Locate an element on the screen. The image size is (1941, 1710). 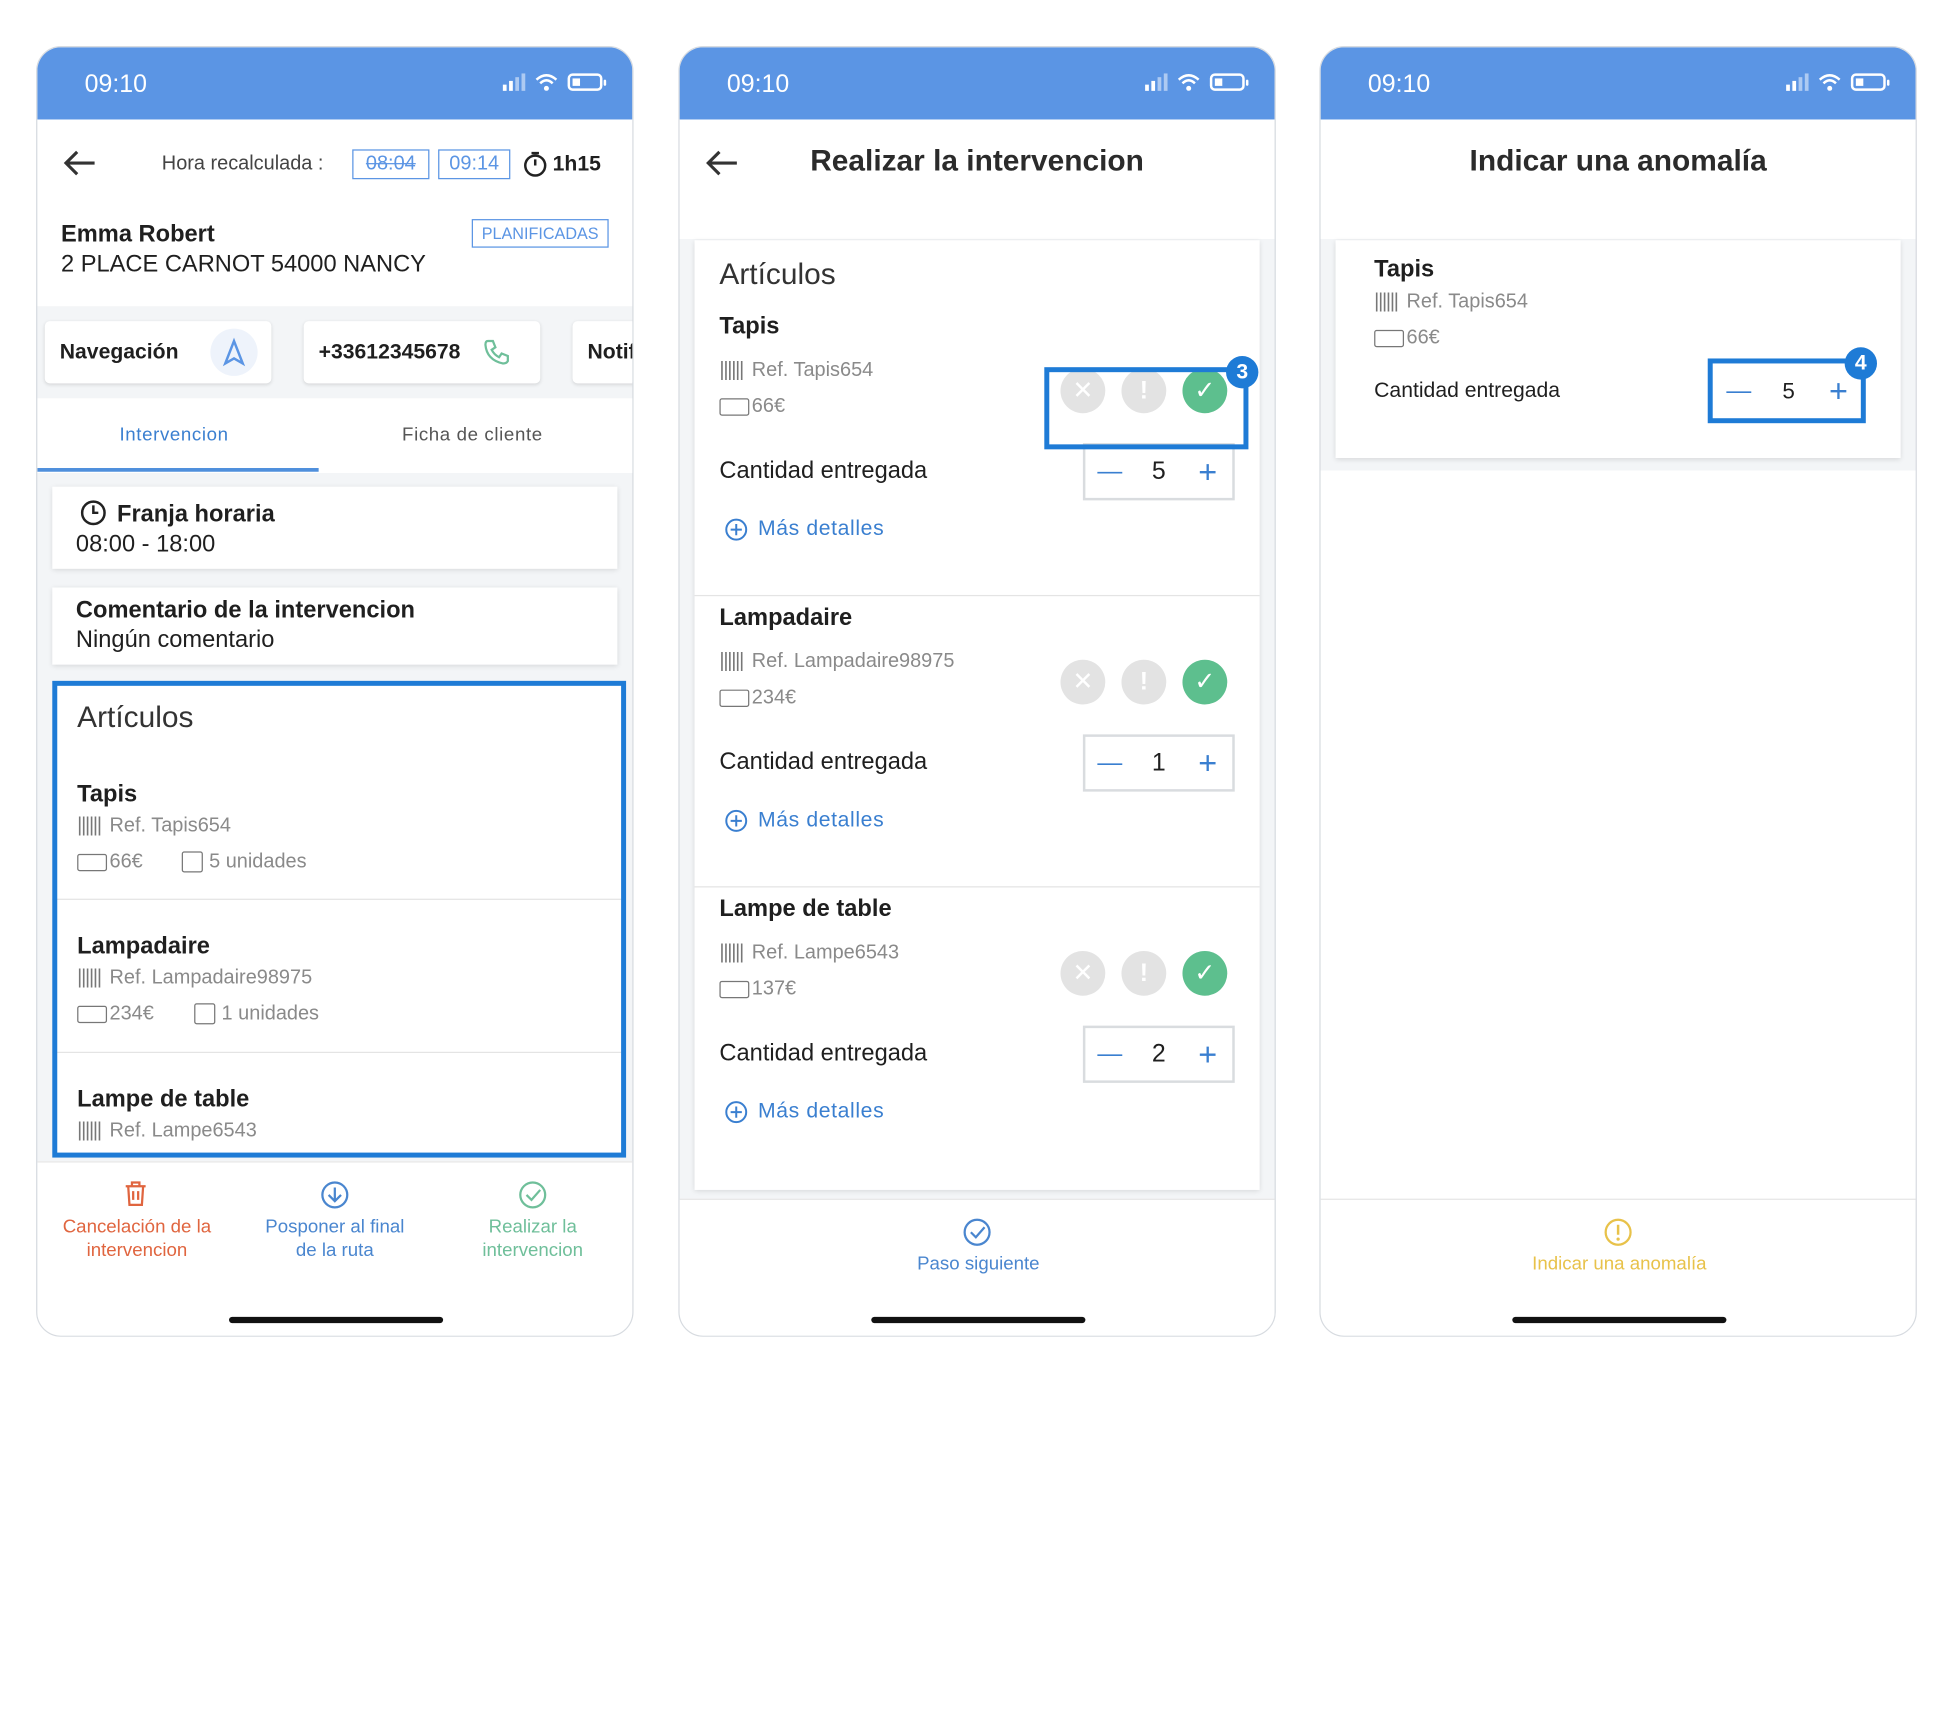
realize-intervention-button: Realizar la intervencion is located at coordinates (533, 1238).